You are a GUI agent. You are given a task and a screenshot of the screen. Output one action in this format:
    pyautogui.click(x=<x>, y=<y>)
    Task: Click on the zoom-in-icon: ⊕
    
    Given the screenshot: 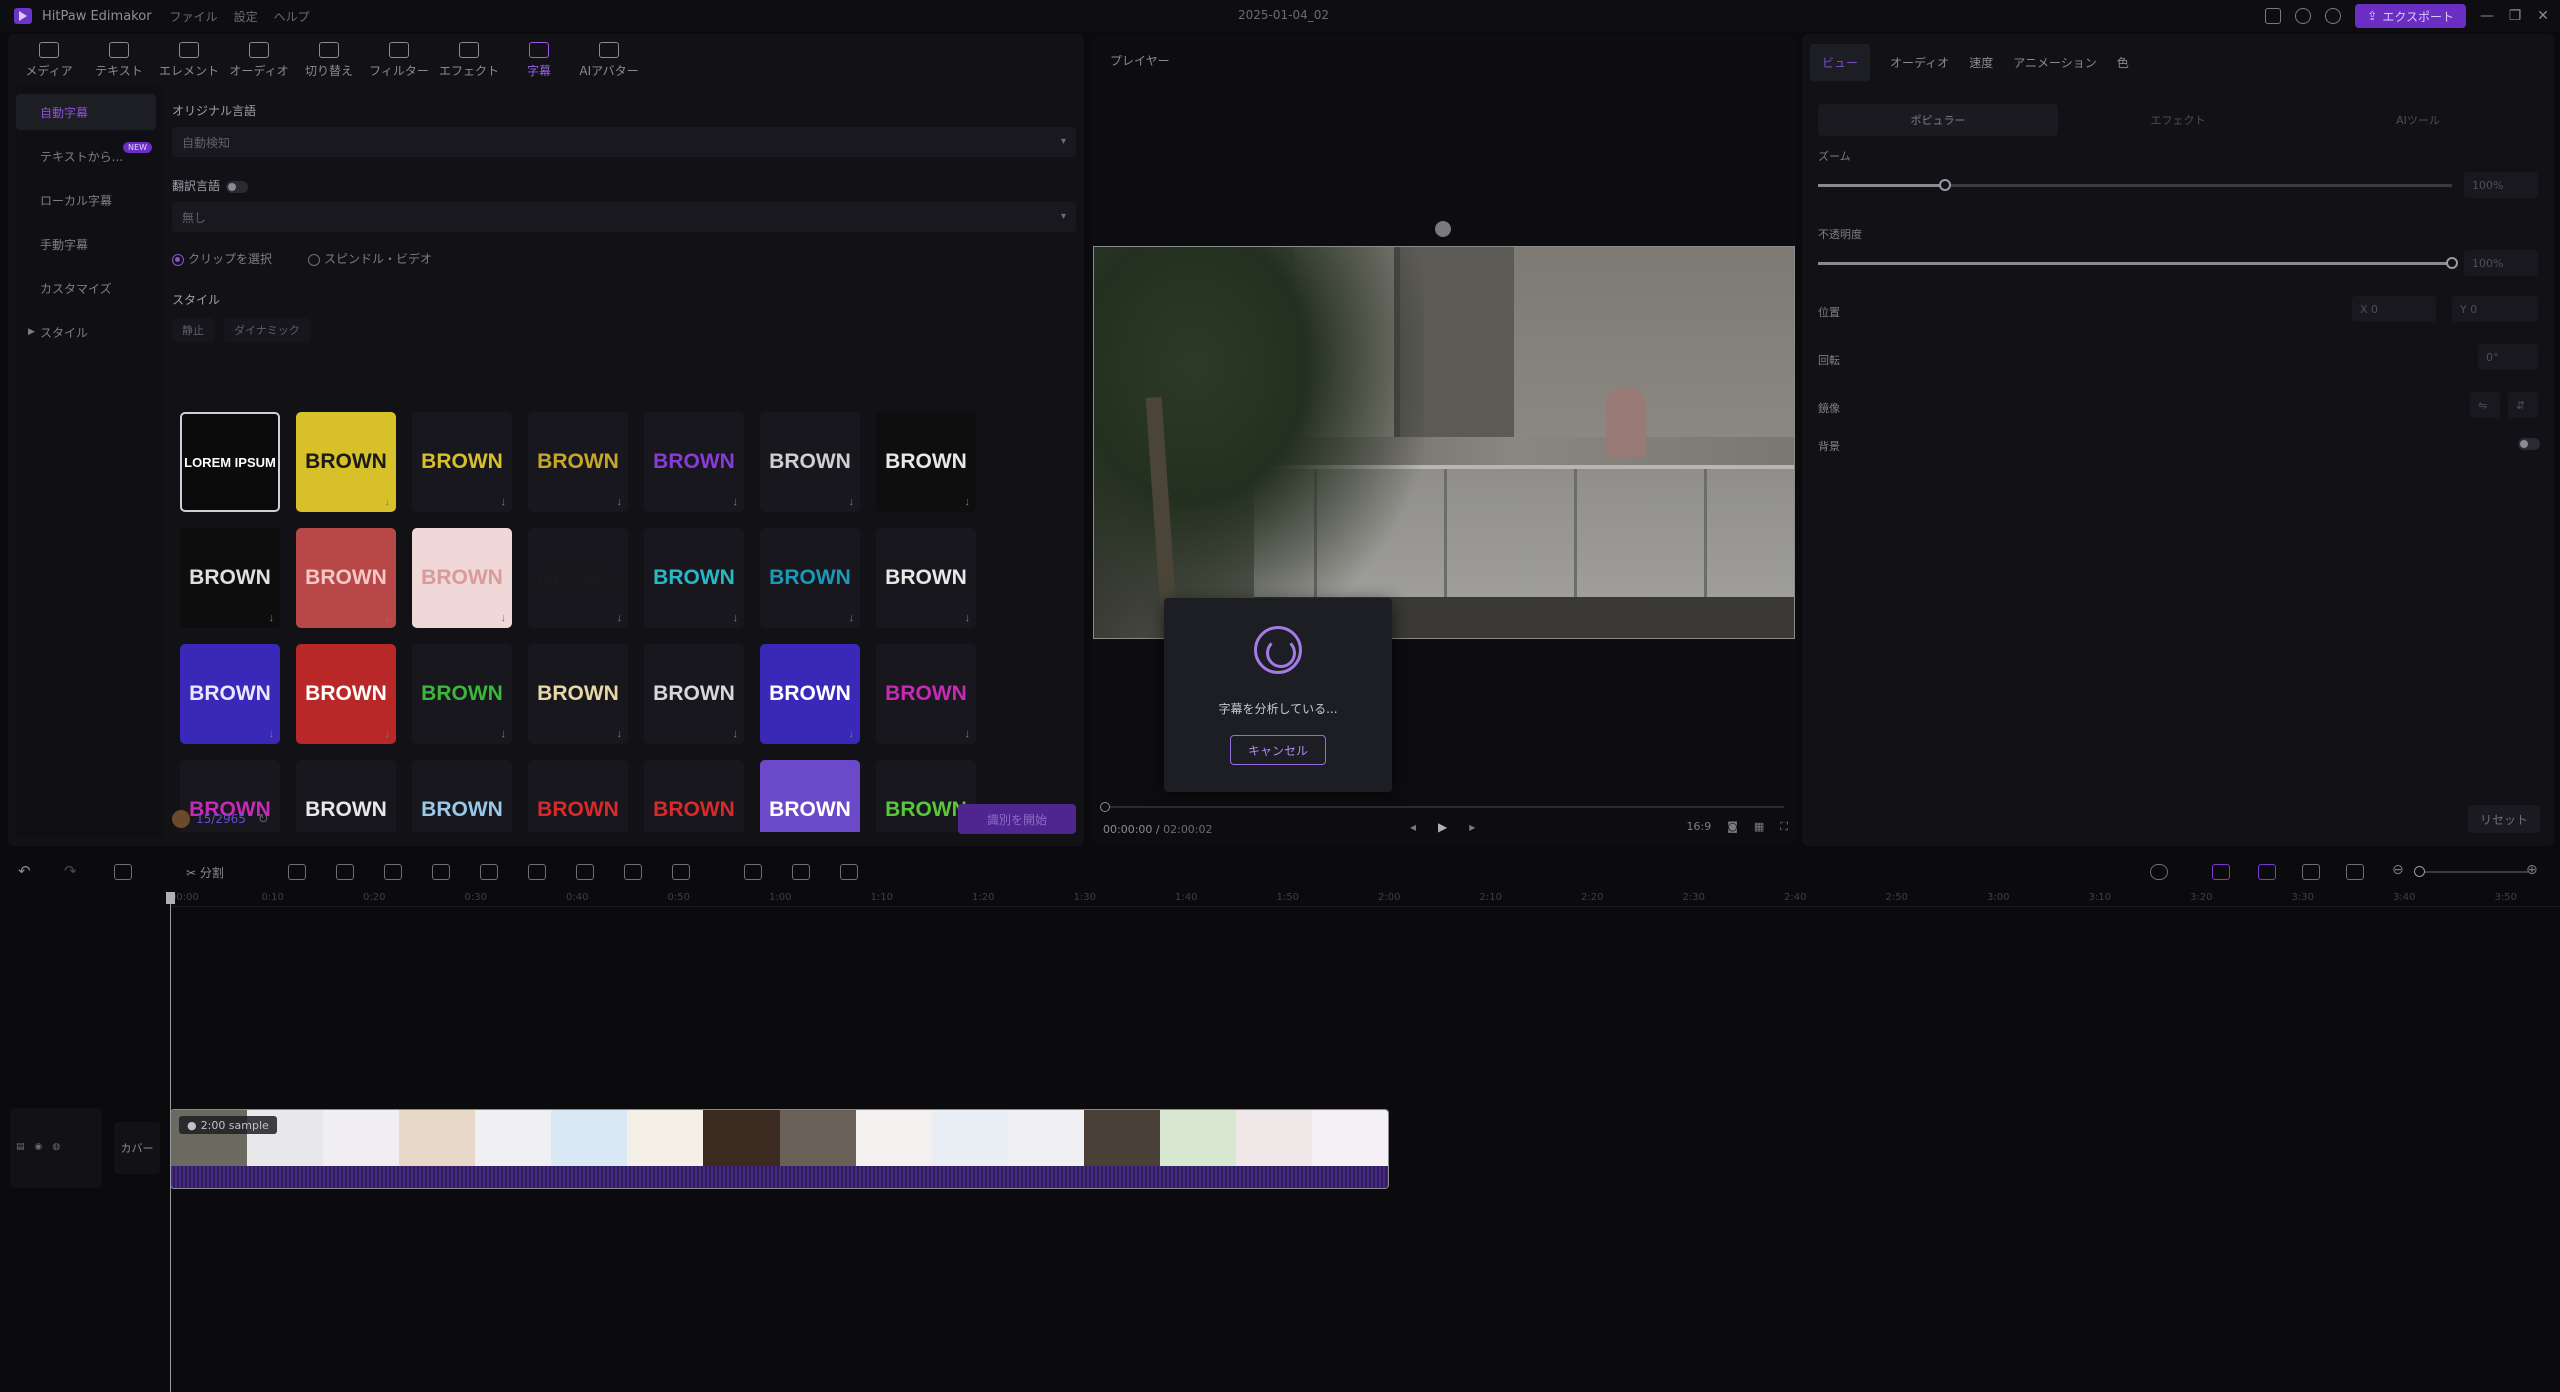 What is the action you would take?
    pyautogui.click(x=2532, y=870)
    